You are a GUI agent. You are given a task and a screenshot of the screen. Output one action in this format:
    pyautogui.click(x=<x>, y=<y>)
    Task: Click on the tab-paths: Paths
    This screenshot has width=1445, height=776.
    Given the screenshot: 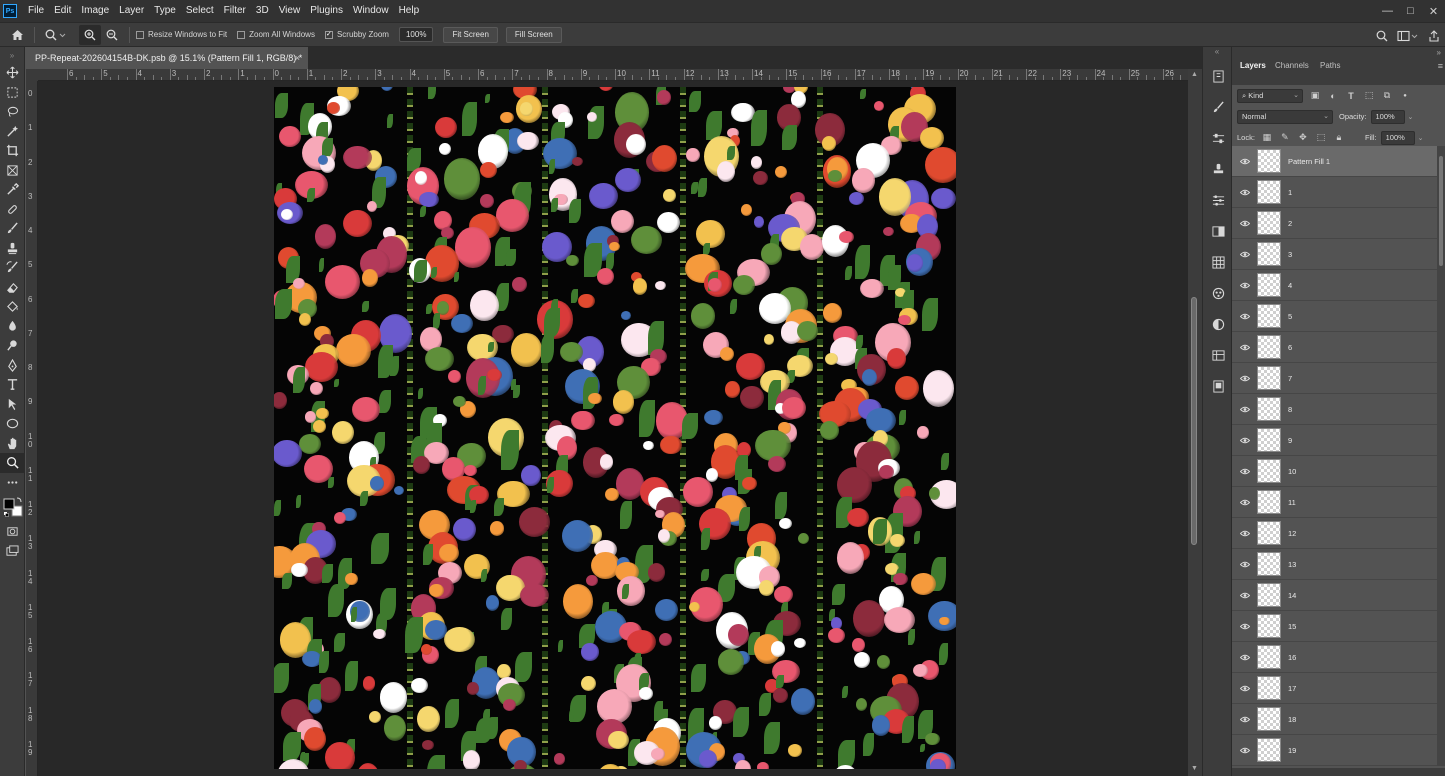 What is the action you would take?
    pyautogui.click(x=1330, y=65)
    